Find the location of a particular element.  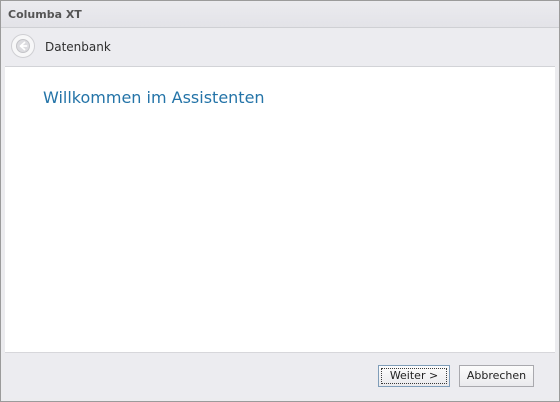

cancel-button: Abbrechen is located at coordinates (496, 376).